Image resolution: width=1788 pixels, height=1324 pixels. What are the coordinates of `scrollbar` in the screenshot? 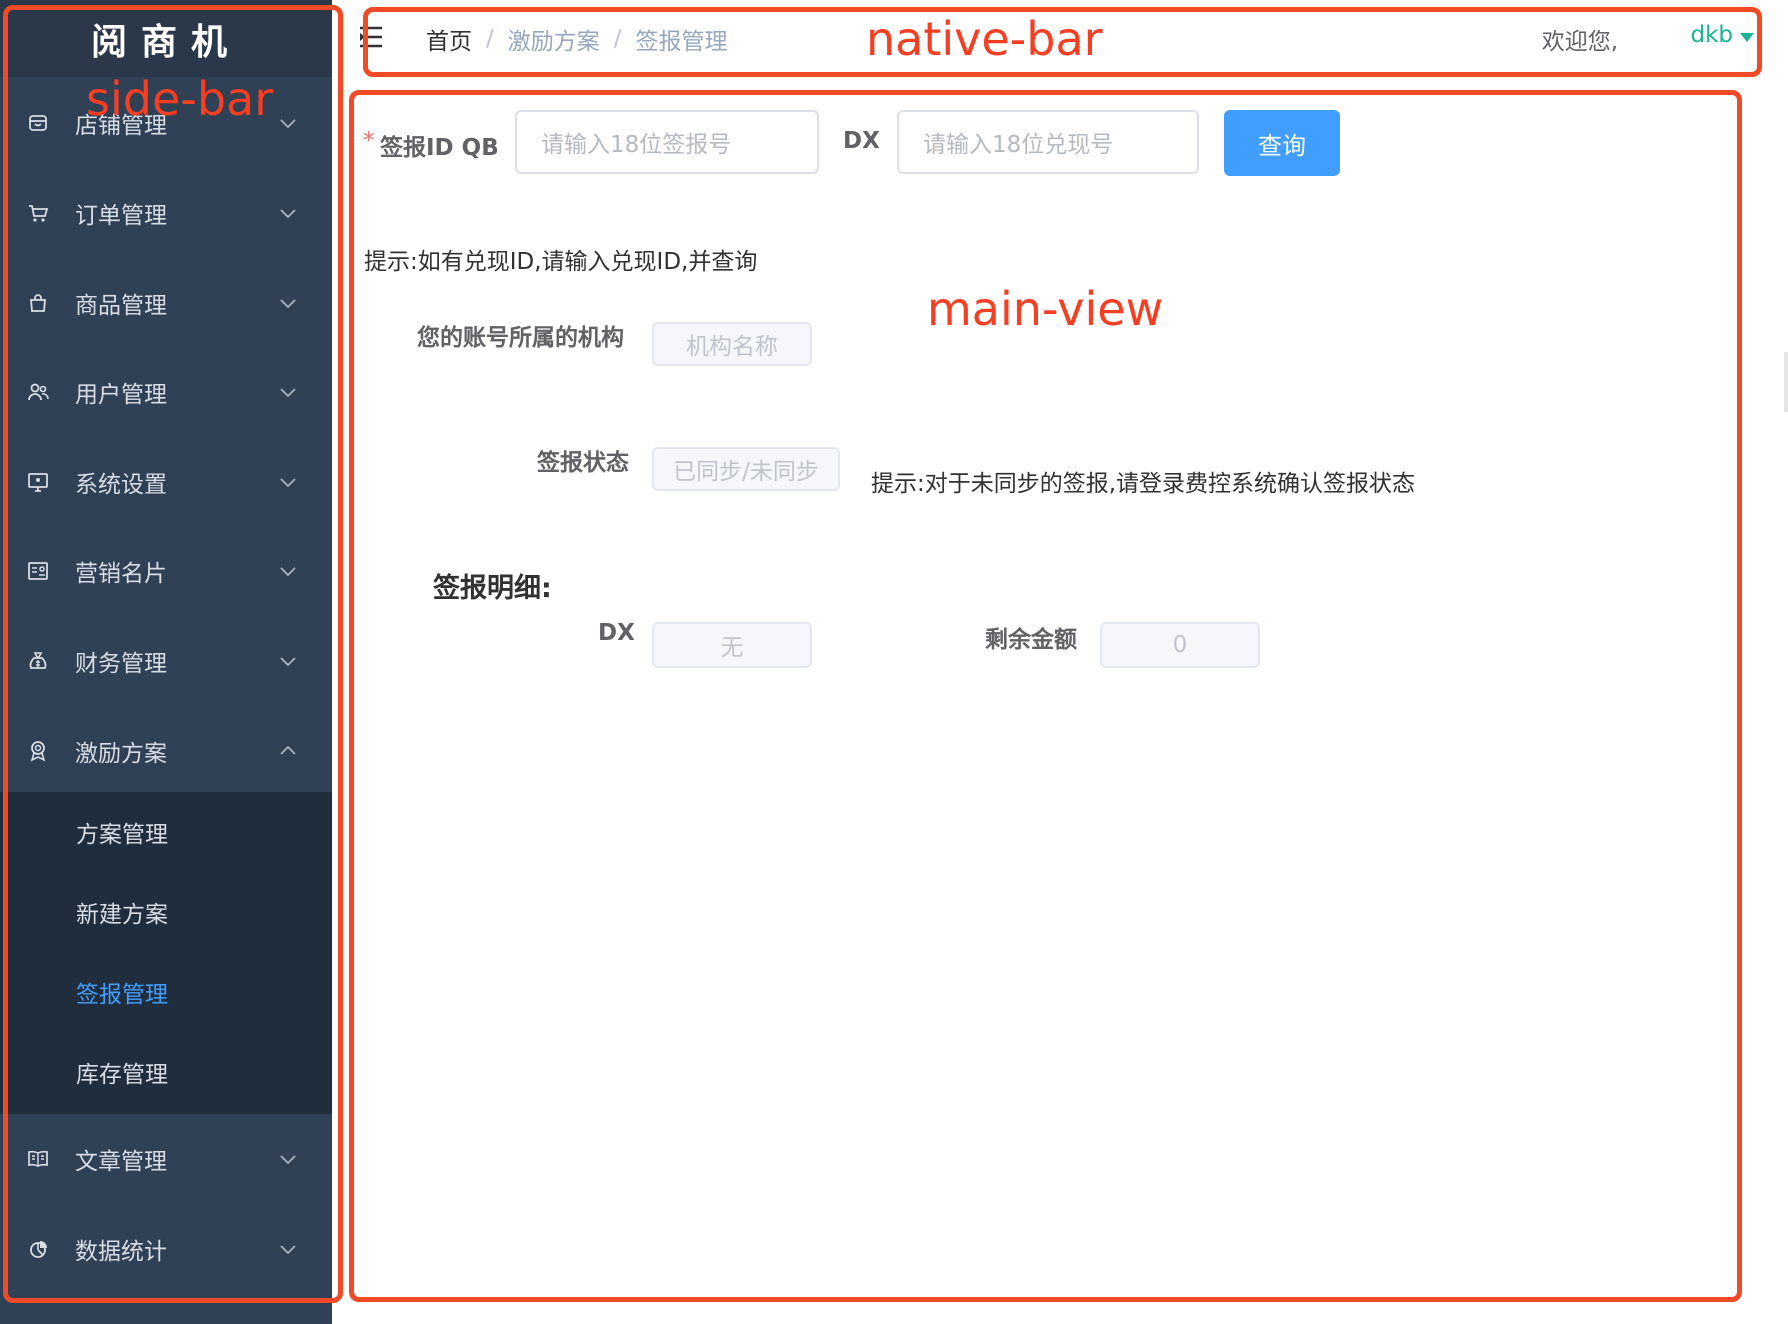 It's located at (1786, 382).